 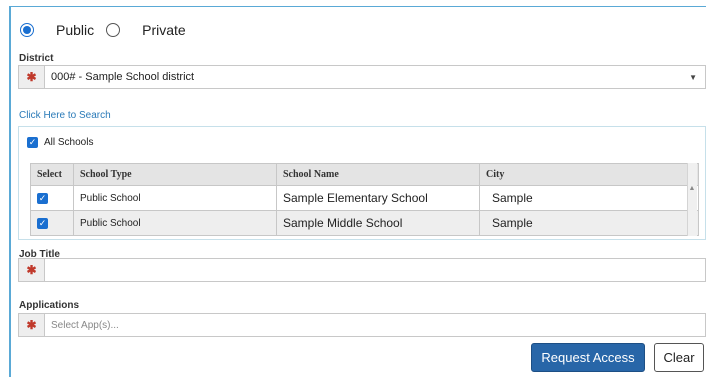 What do you see at coordinates (113, 30) in the screenshot?
I see `private-radio` at bounding box center [113, 30].